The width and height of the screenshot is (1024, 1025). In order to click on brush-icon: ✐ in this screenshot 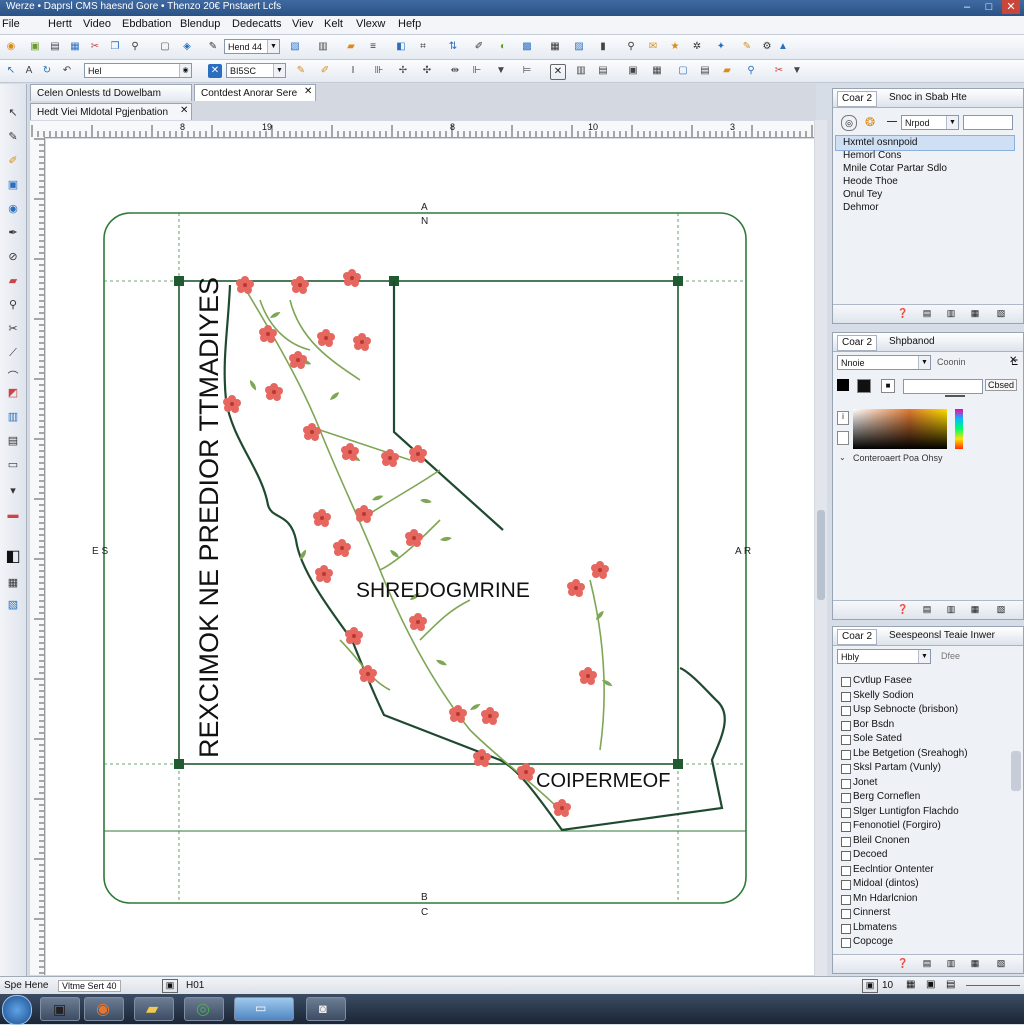, I will do `click(479, 47)`.